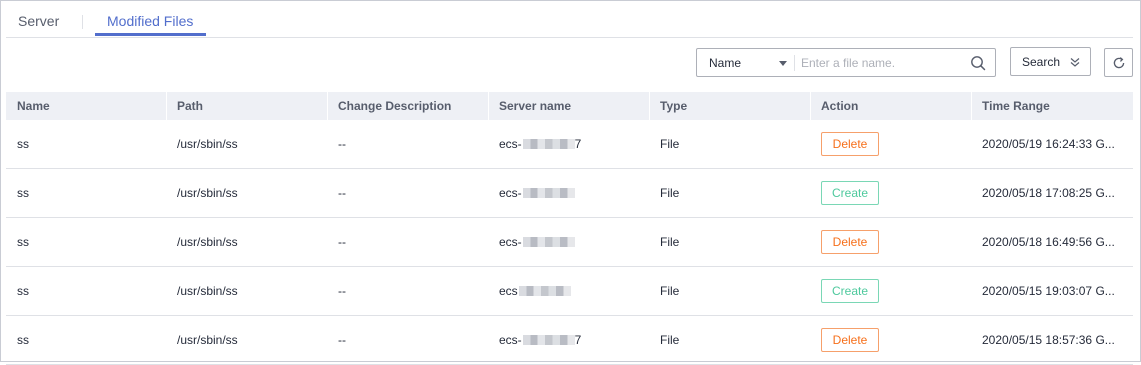 This screenshot has width=1141, height=365. Describe the element at coordinates (150, 34) in the screenshot. I see `active-tab-indicator` at that location.